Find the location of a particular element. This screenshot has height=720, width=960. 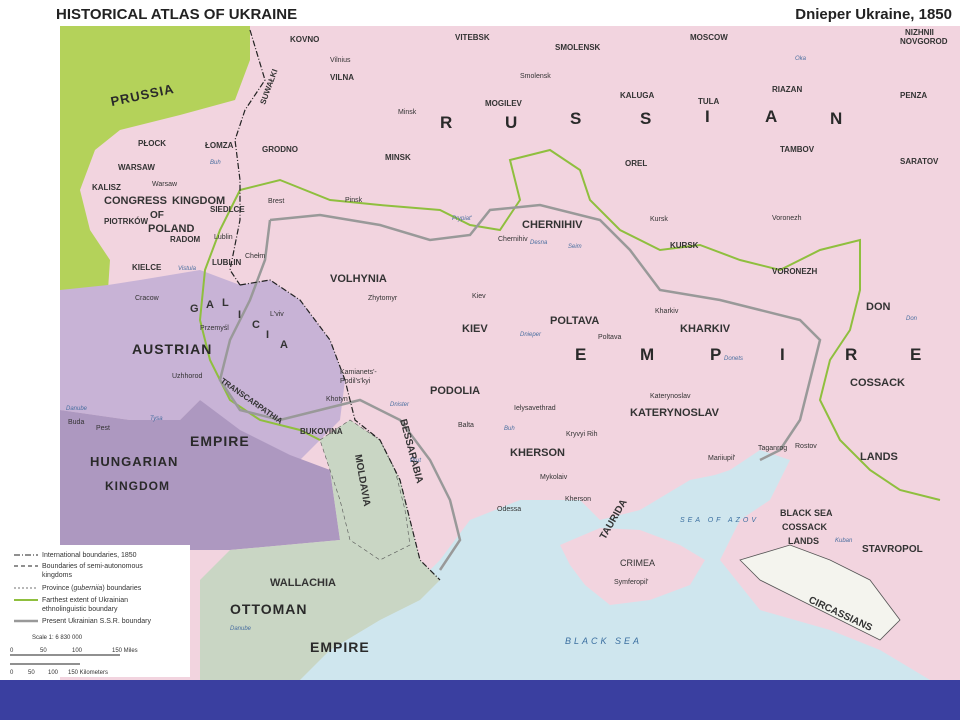

river-tysa: Tysa is located at coordinates (156, 419).